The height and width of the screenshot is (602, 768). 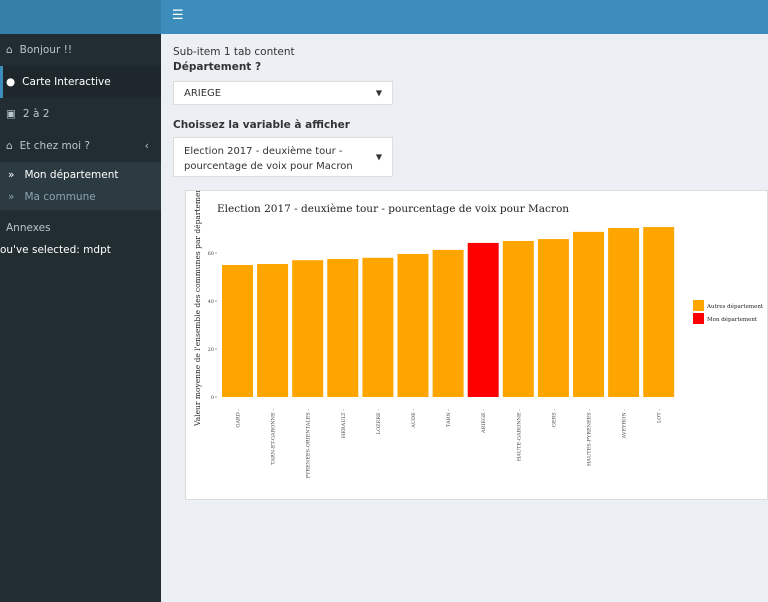 I want to click on x-tick-label: TARN-ET-GARONNE -, so click(x=274, y=437).